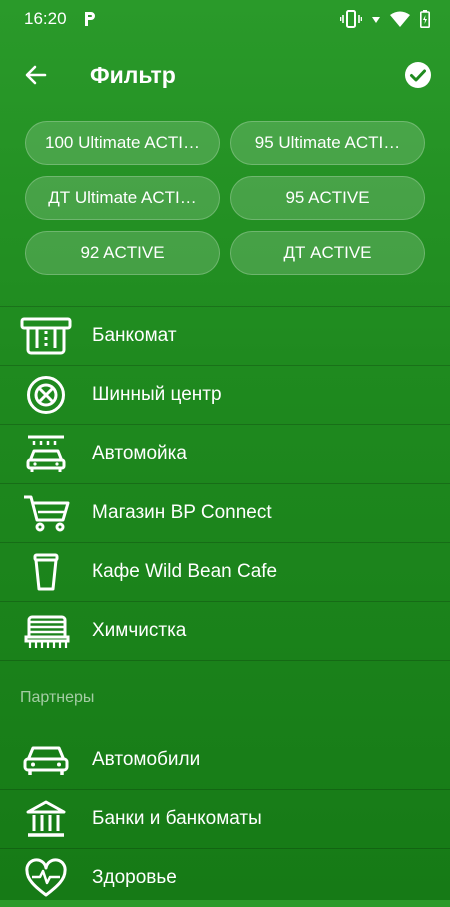 This screenshot has height=907, width=450. I want to click on tire-icon, so click(46, 395).